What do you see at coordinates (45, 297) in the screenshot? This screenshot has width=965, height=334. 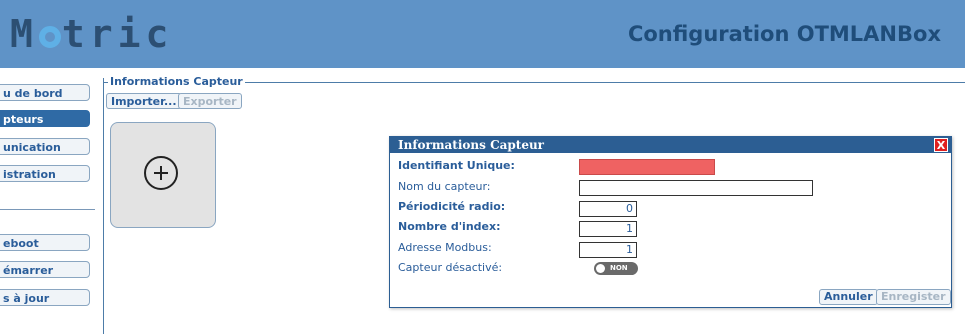 I see `sidebar-item-update: s à jour` at bounding box center [45, 297].